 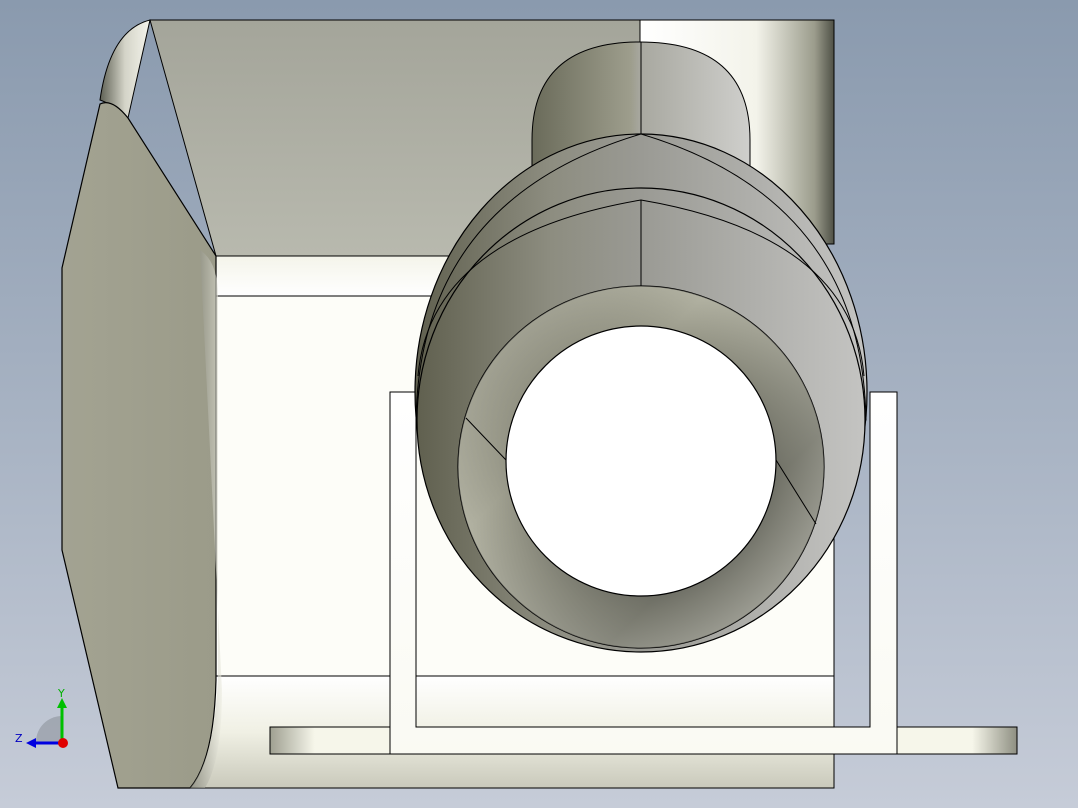 I want to click on z-axis-arrow, so click(x=31, y=743).